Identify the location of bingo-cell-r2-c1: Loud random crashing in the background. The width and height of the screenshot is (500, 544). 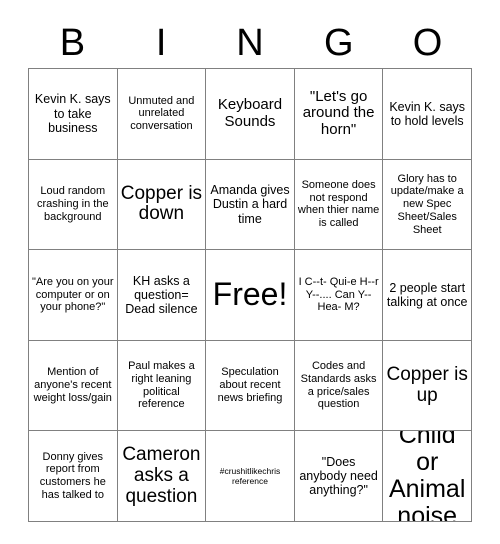
(73, 205).